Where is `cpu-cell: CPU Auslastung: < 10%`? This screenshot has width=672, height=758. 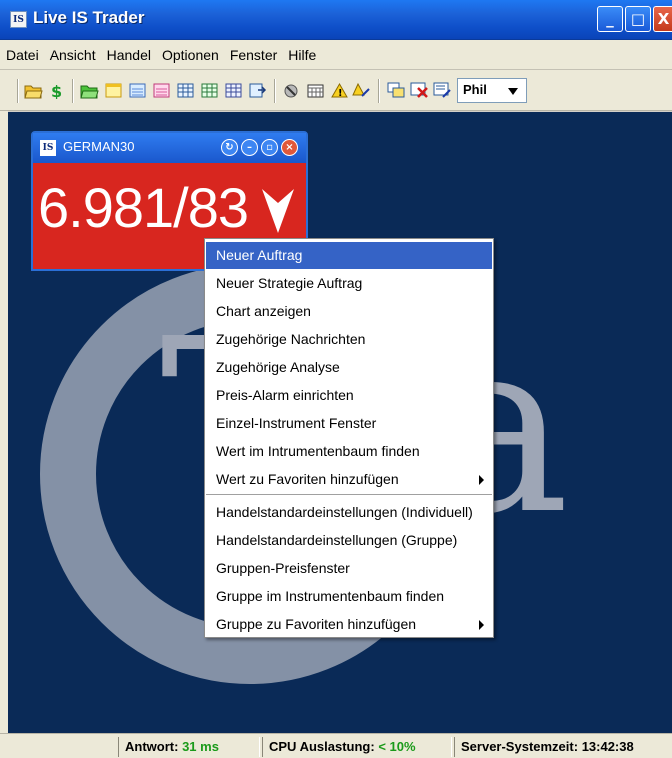 cpu-cell: CPU Auslastung: < 10% is located at coordinates (357, 747).